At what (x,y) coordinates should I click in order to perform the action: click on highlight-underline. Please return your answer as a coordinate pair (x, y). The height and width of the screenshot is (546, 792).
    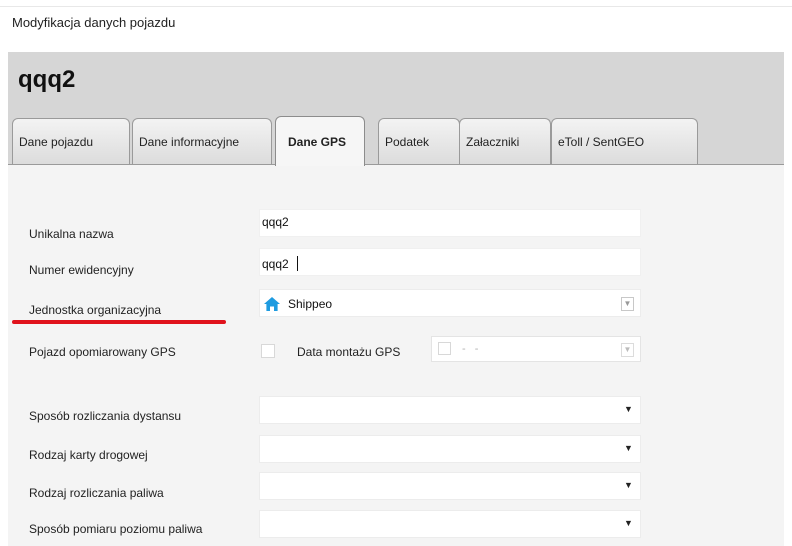
    Looking at the image, I should click on (119, 322).